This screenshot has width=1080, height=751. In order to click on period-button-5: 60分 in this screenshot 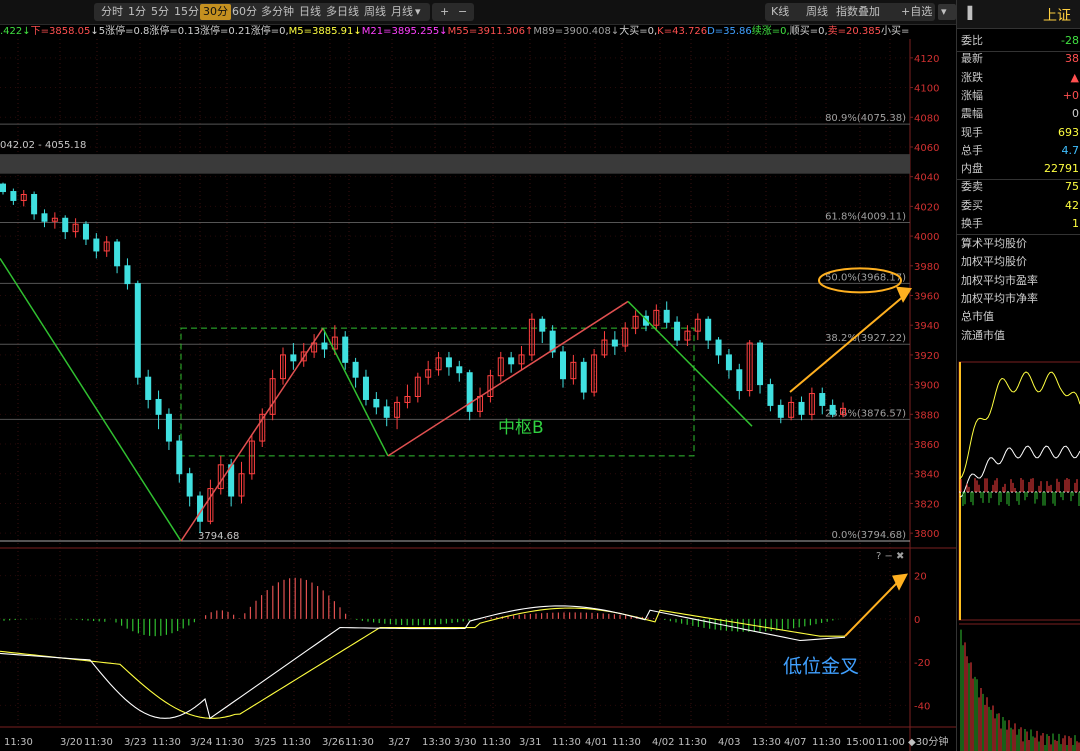, I will do `click(244, 12)`.